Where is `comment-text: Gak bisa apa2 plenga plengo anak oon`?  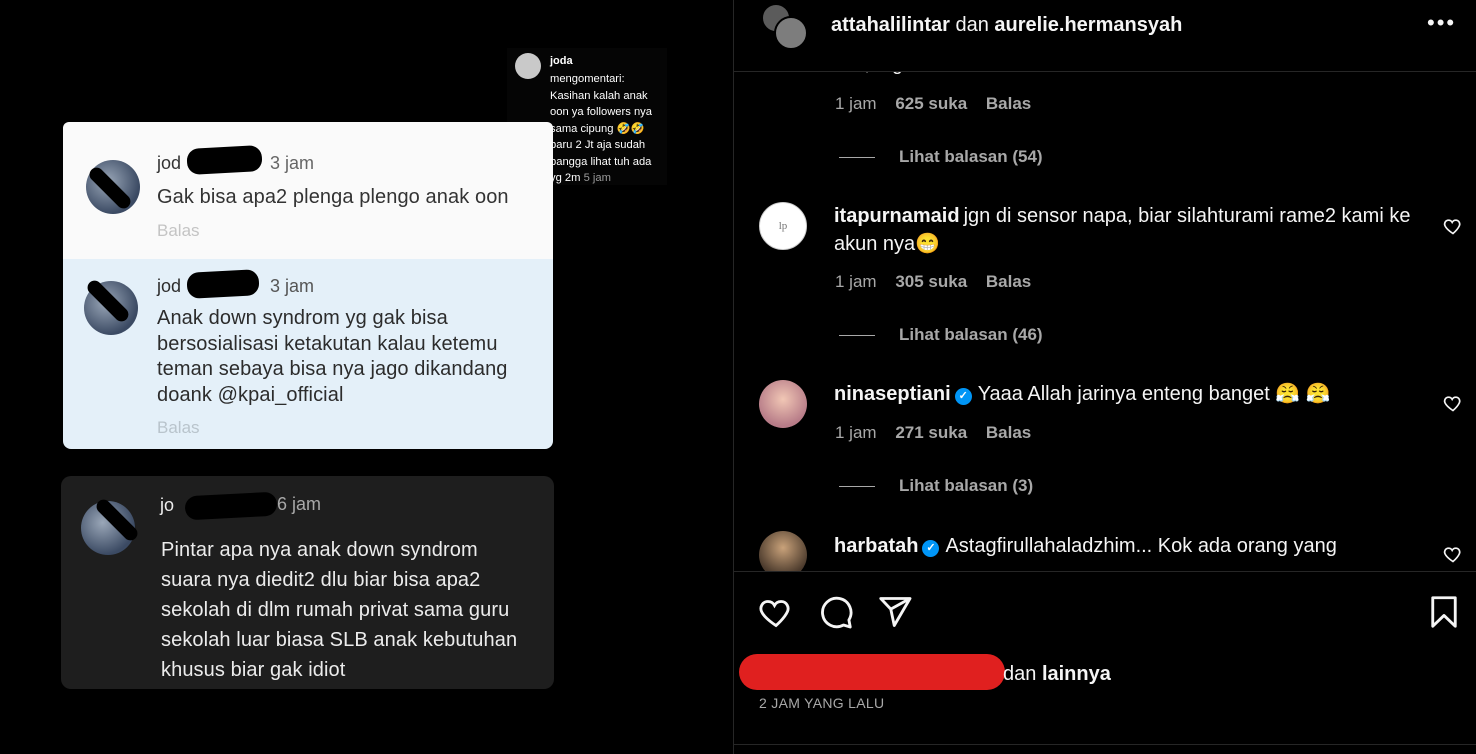 comment-text: Gak bisa apa2 plenga plengo anak oon is located at coordinates (333, 197).